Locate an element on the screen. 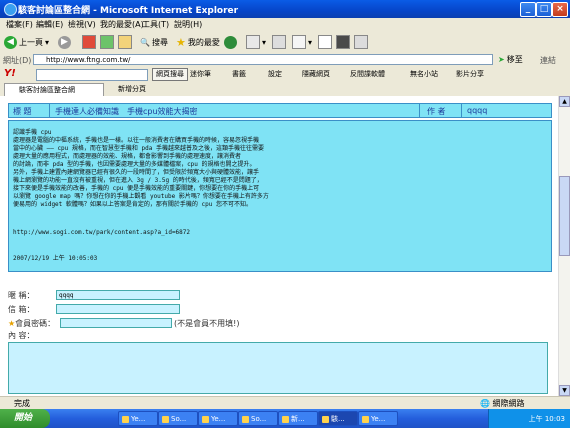  back-label: 上一頁 is located at coordinates (31, 42).